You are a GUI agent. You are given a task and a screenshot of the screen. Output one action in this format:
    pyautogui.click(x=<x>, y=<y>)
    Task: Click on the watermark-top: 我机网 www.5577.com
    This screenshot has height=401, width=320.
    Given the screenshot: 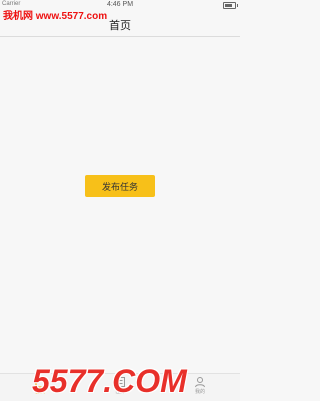 What is the action you would take?
    pyautogui.click(x=55, y=16)
    